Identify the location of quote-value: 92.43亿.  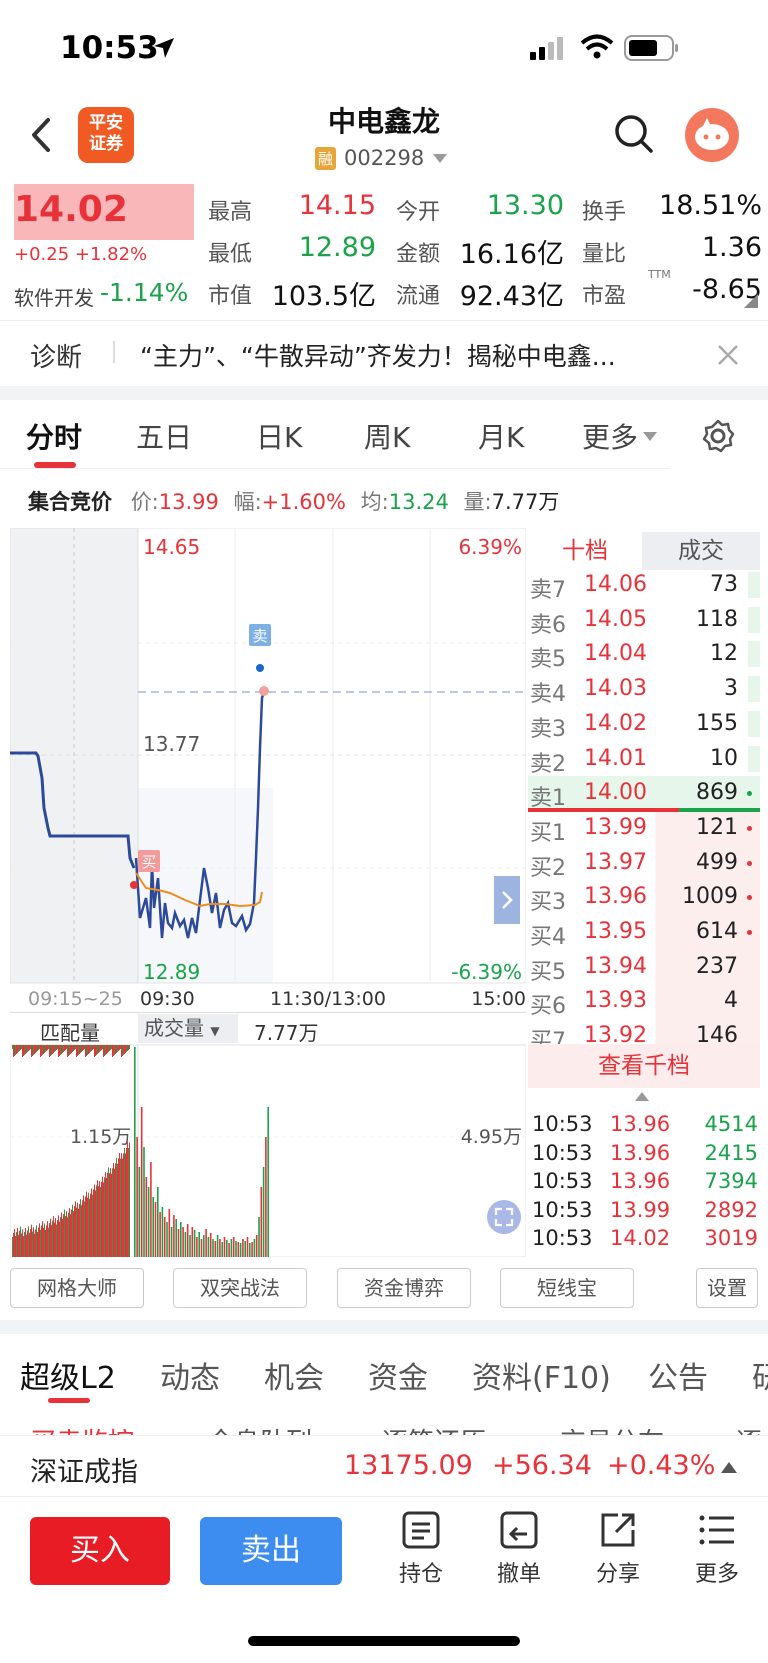
(511, 296).